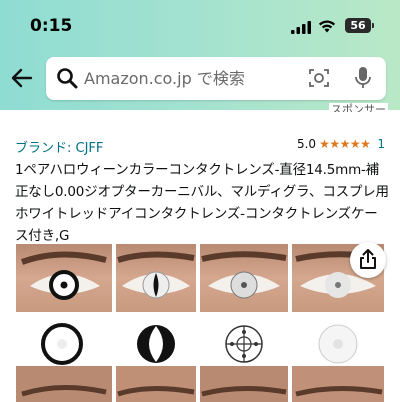 The image size is (400, 402). What do you see at coordinates (59, 146) in the screenshot?
I see `brand-link: ブランド: CJFF` at bounding box center [59, 146].